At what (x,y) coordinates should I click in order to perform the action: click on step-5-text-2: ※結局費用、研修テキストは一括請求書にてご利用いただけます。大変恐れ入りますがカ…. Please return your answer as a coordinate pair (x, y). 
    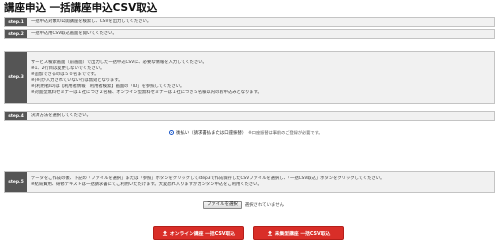
    Looking at the image, I should click on (146, 184).